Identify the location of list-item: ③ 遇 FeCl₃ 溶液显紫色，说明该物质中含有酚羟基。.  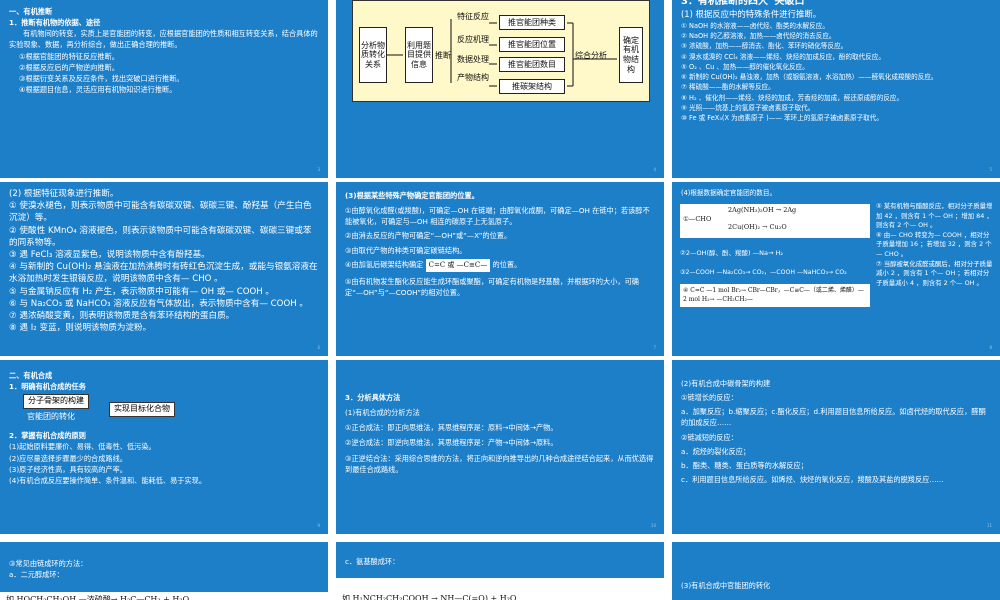
(109, 255).